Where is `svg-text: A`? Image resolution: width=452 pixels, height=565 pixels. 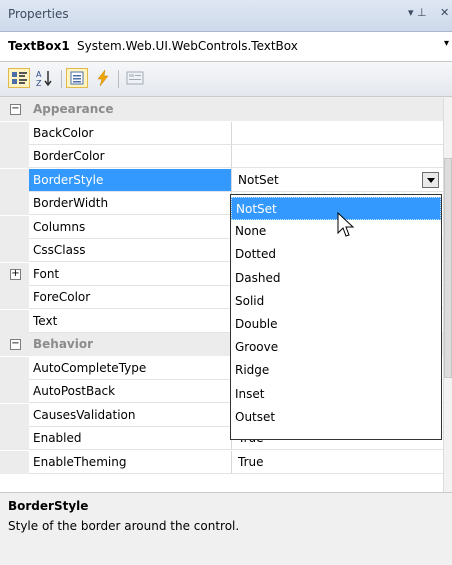 svg-text: A is located at coordinates (39, 74).